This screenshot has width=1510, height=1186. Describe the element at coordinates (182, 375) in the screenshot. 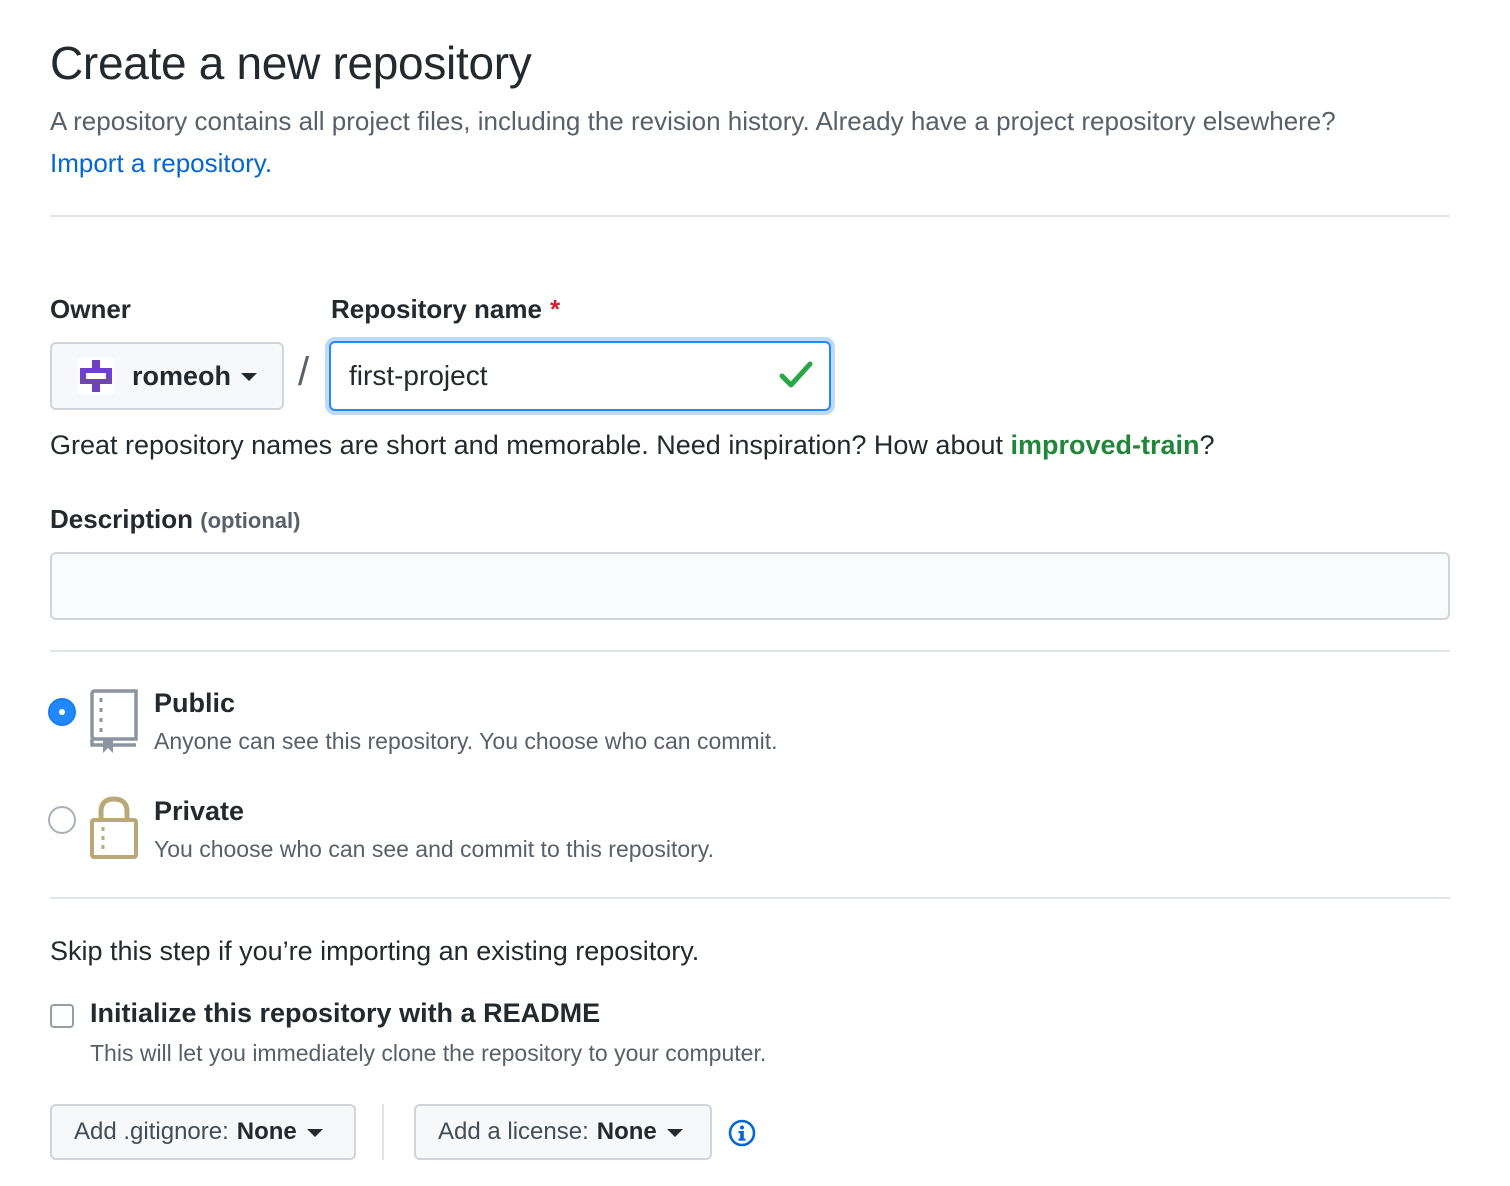

I see `owner-name: romeoh` at that location.